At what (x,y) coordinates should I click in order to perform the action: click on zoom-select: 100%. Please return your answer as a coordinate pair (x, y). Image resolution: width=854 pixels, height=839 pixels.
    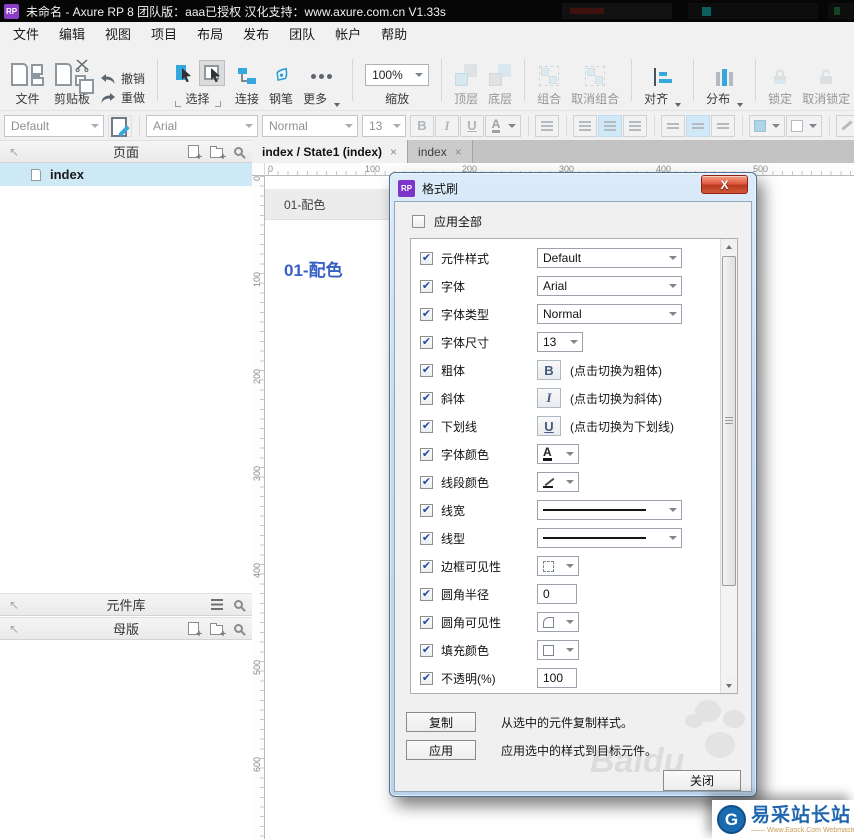
    Looking at the image, I should click on (397, 75).